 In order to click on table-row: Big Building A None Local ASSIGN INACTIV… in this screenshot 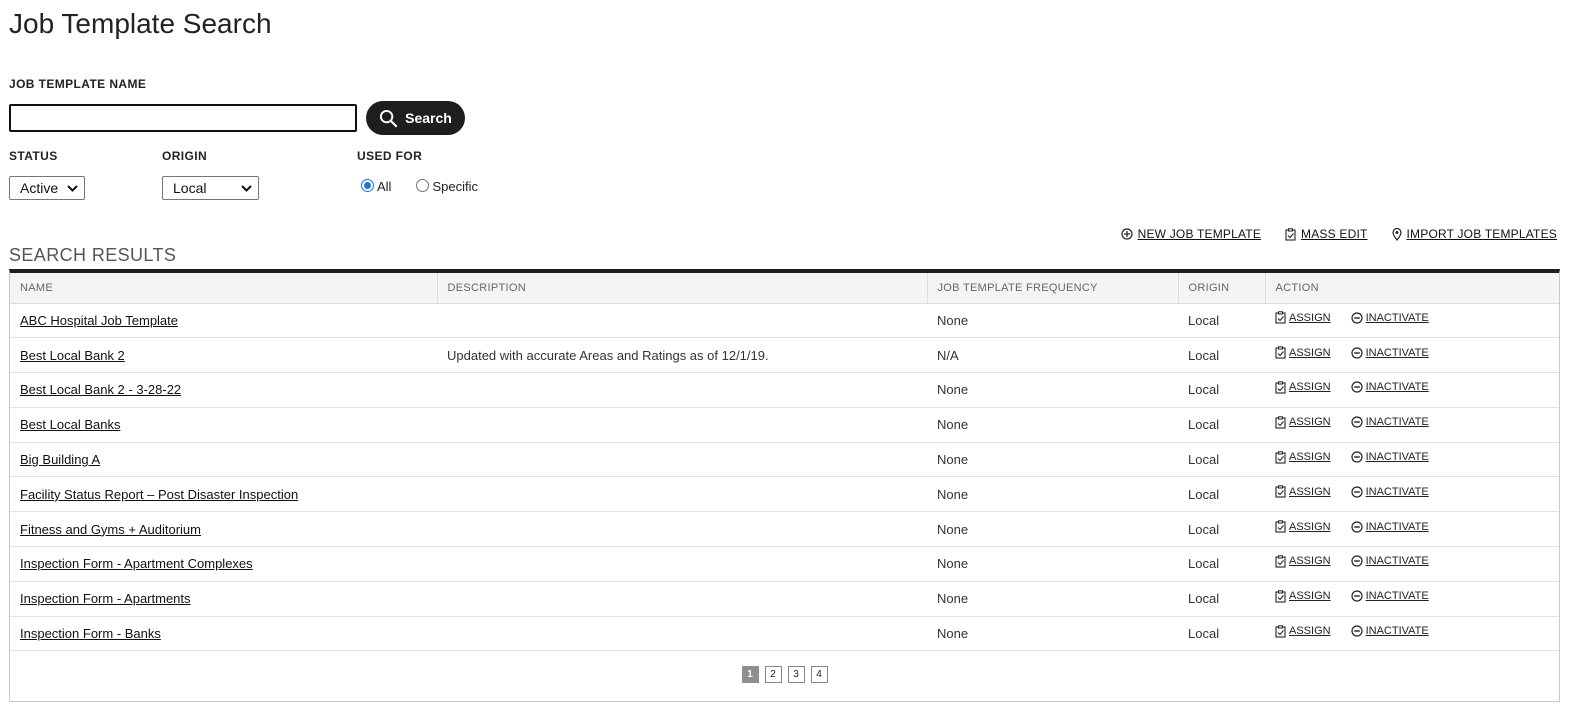, I will do `click(784, 459)`.